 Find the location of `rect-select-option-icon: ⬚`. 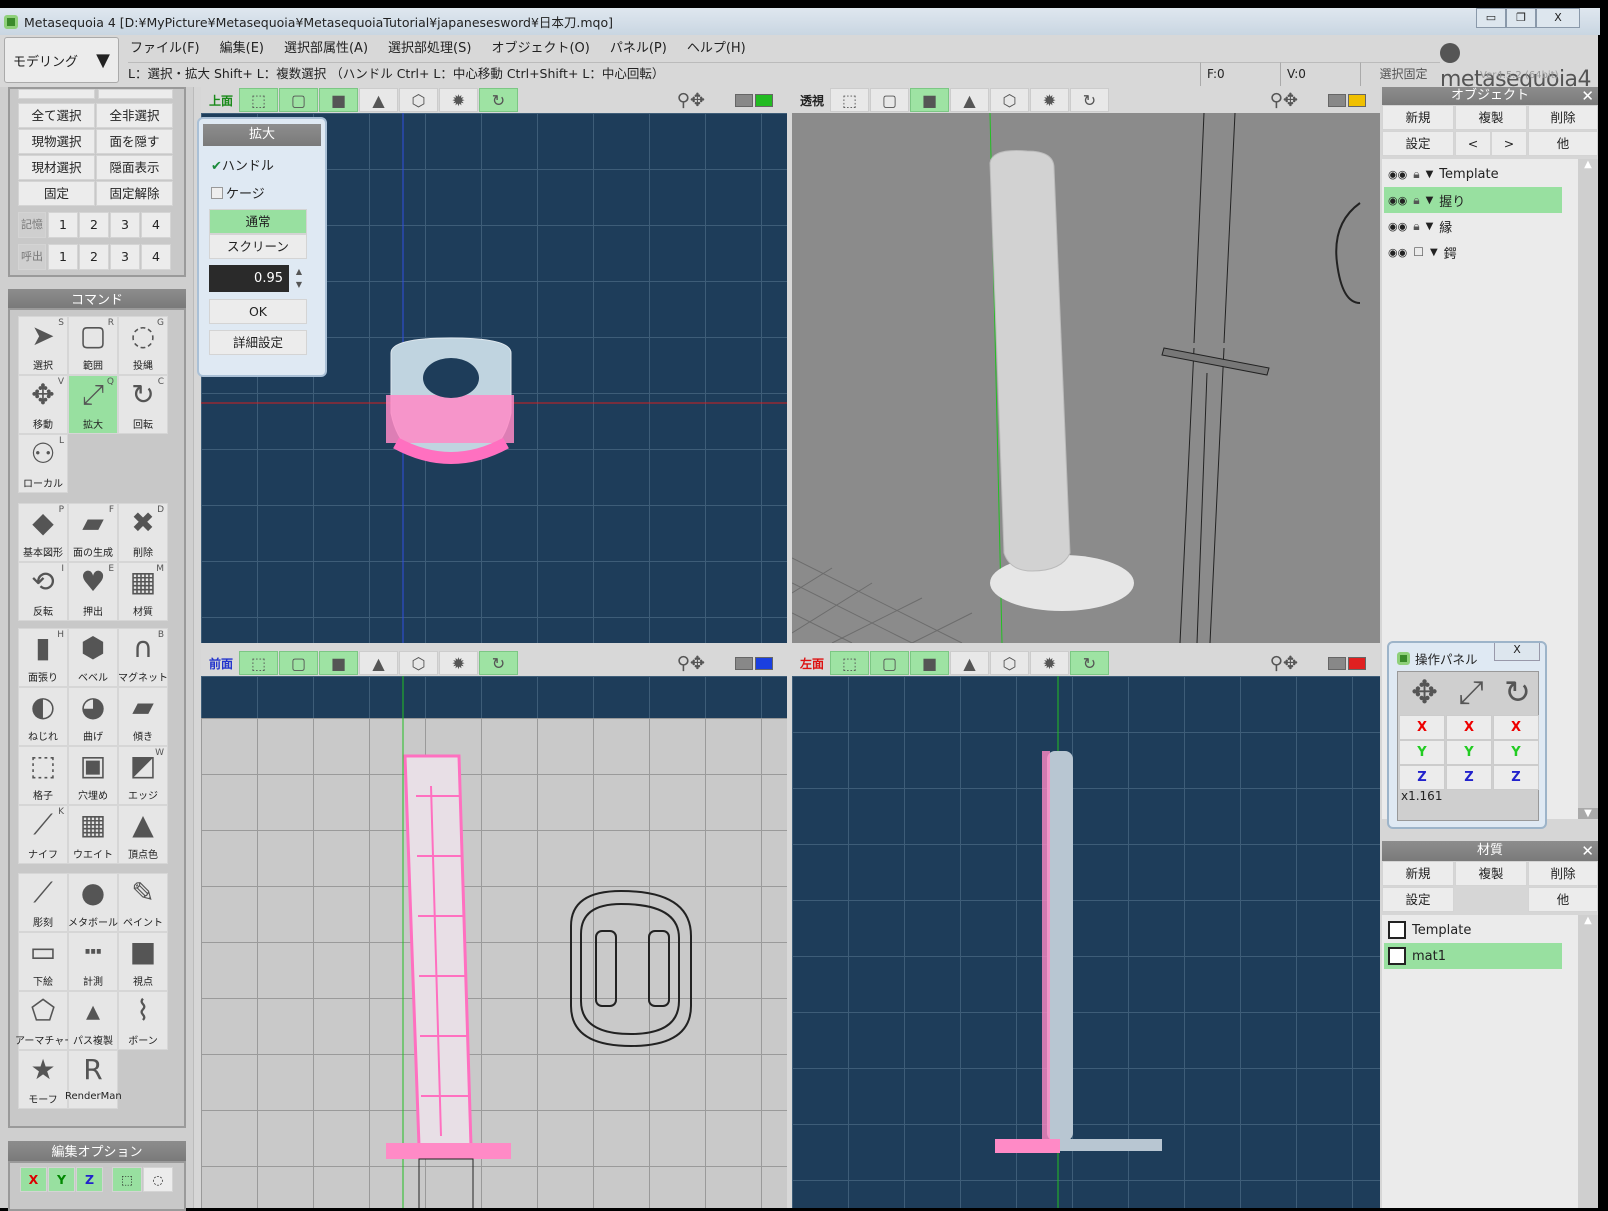

rect-select-option-icon: ⬚ is located at coordinates (127, 1179).